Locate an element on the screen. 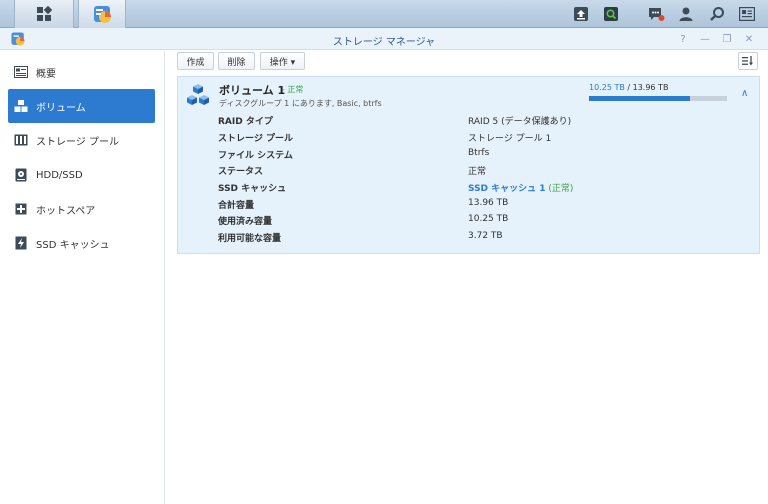 This screenshot has height=504, width=768. storage-manager-app-icon is located at coordinates (102, 14).